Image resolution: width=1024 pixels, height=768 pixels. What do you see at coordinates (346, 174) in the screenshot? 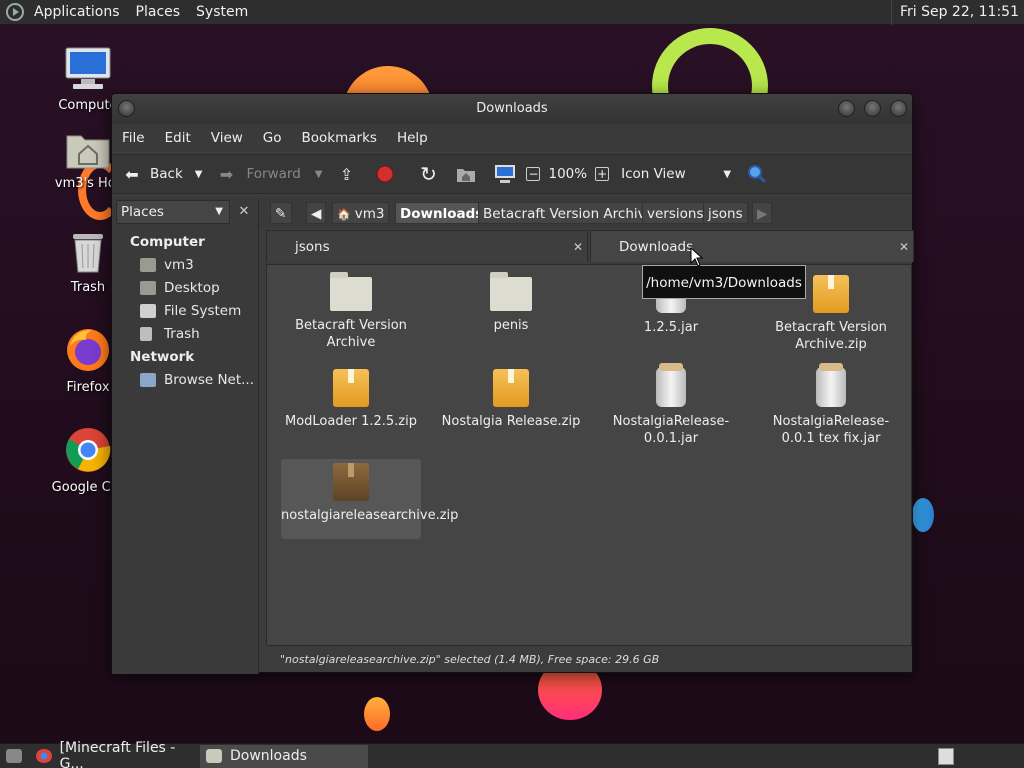
I see `up-button: ⇪` at bounding box center [346, 174].